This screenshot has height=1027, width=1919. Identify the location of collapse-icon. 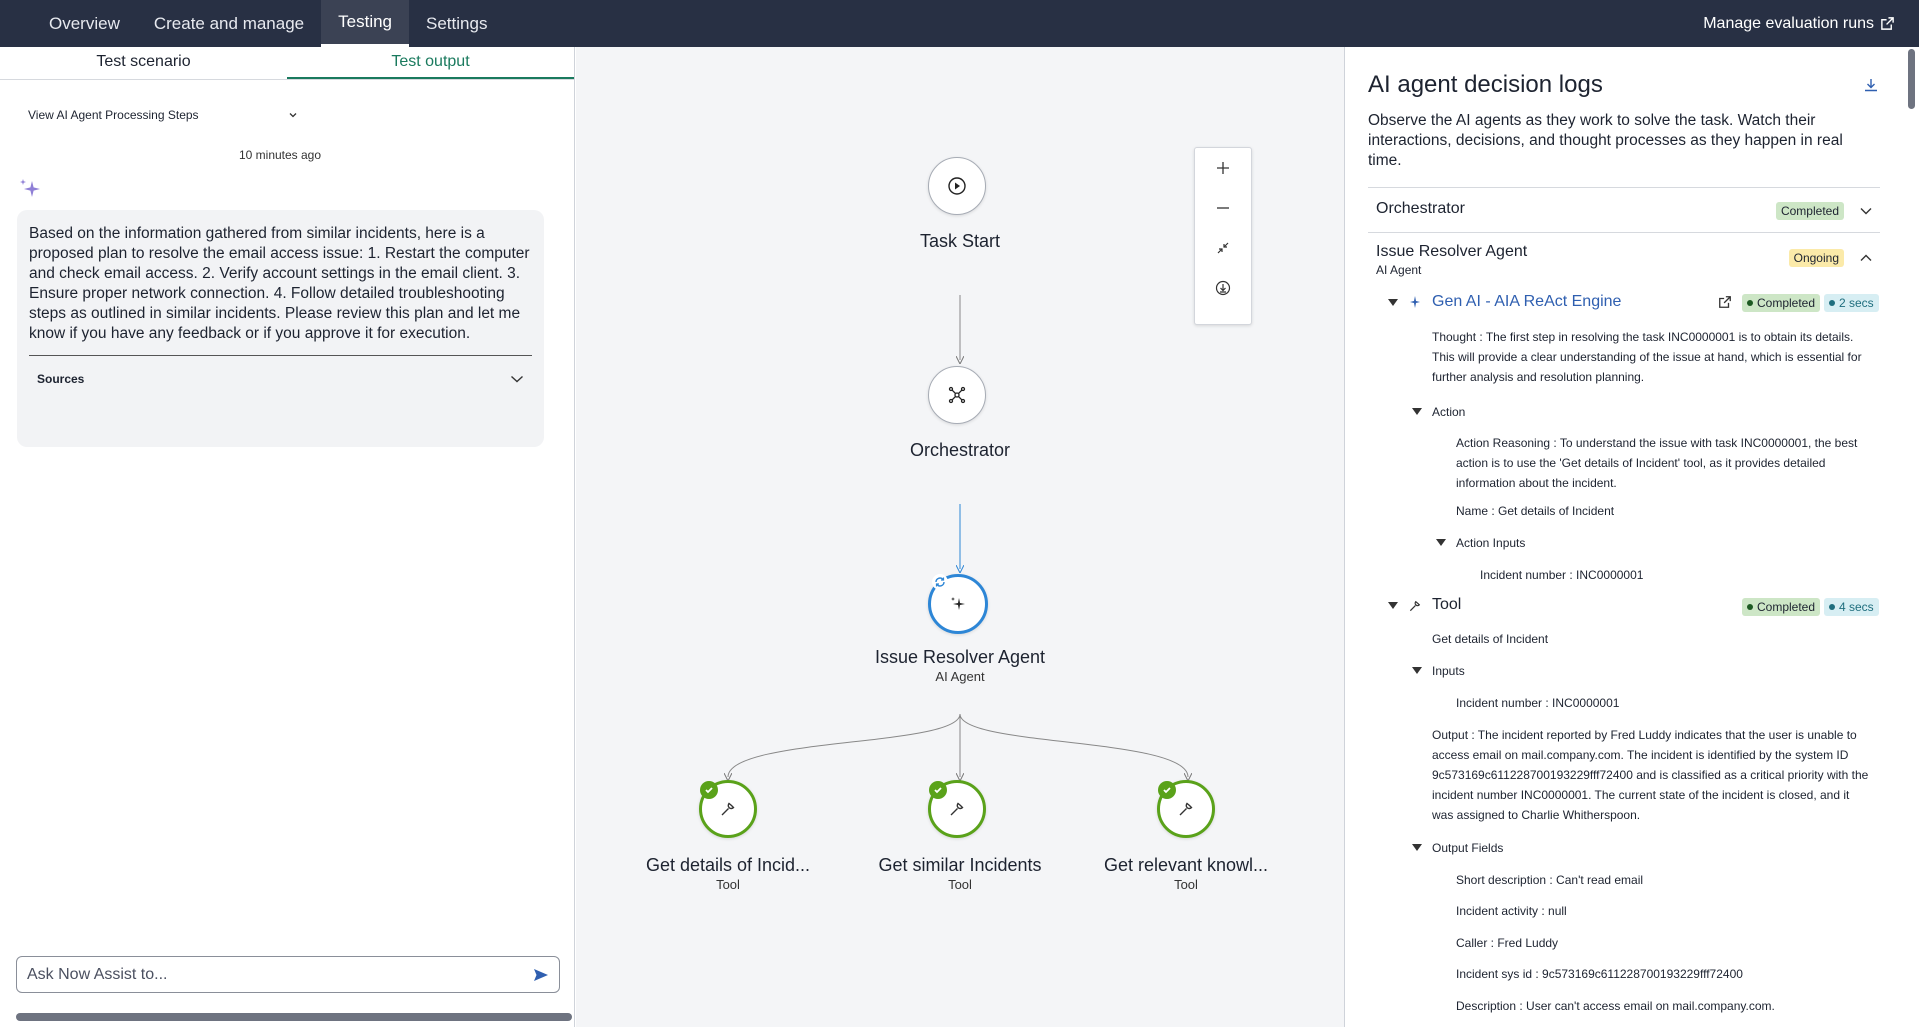
(1223, 248).